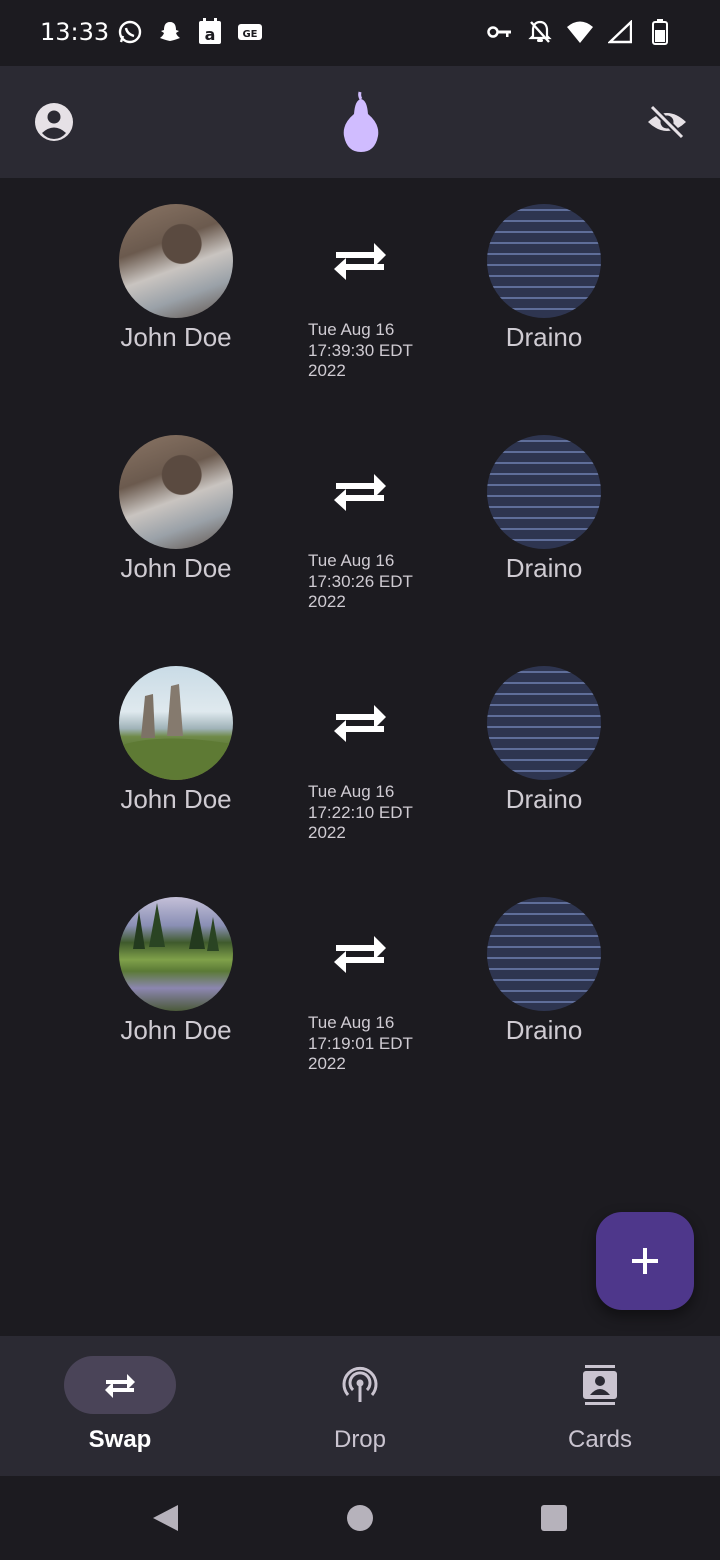 This screenshot has height=1560, width=720. I want to click on wifi-icon, so click(580, 32).